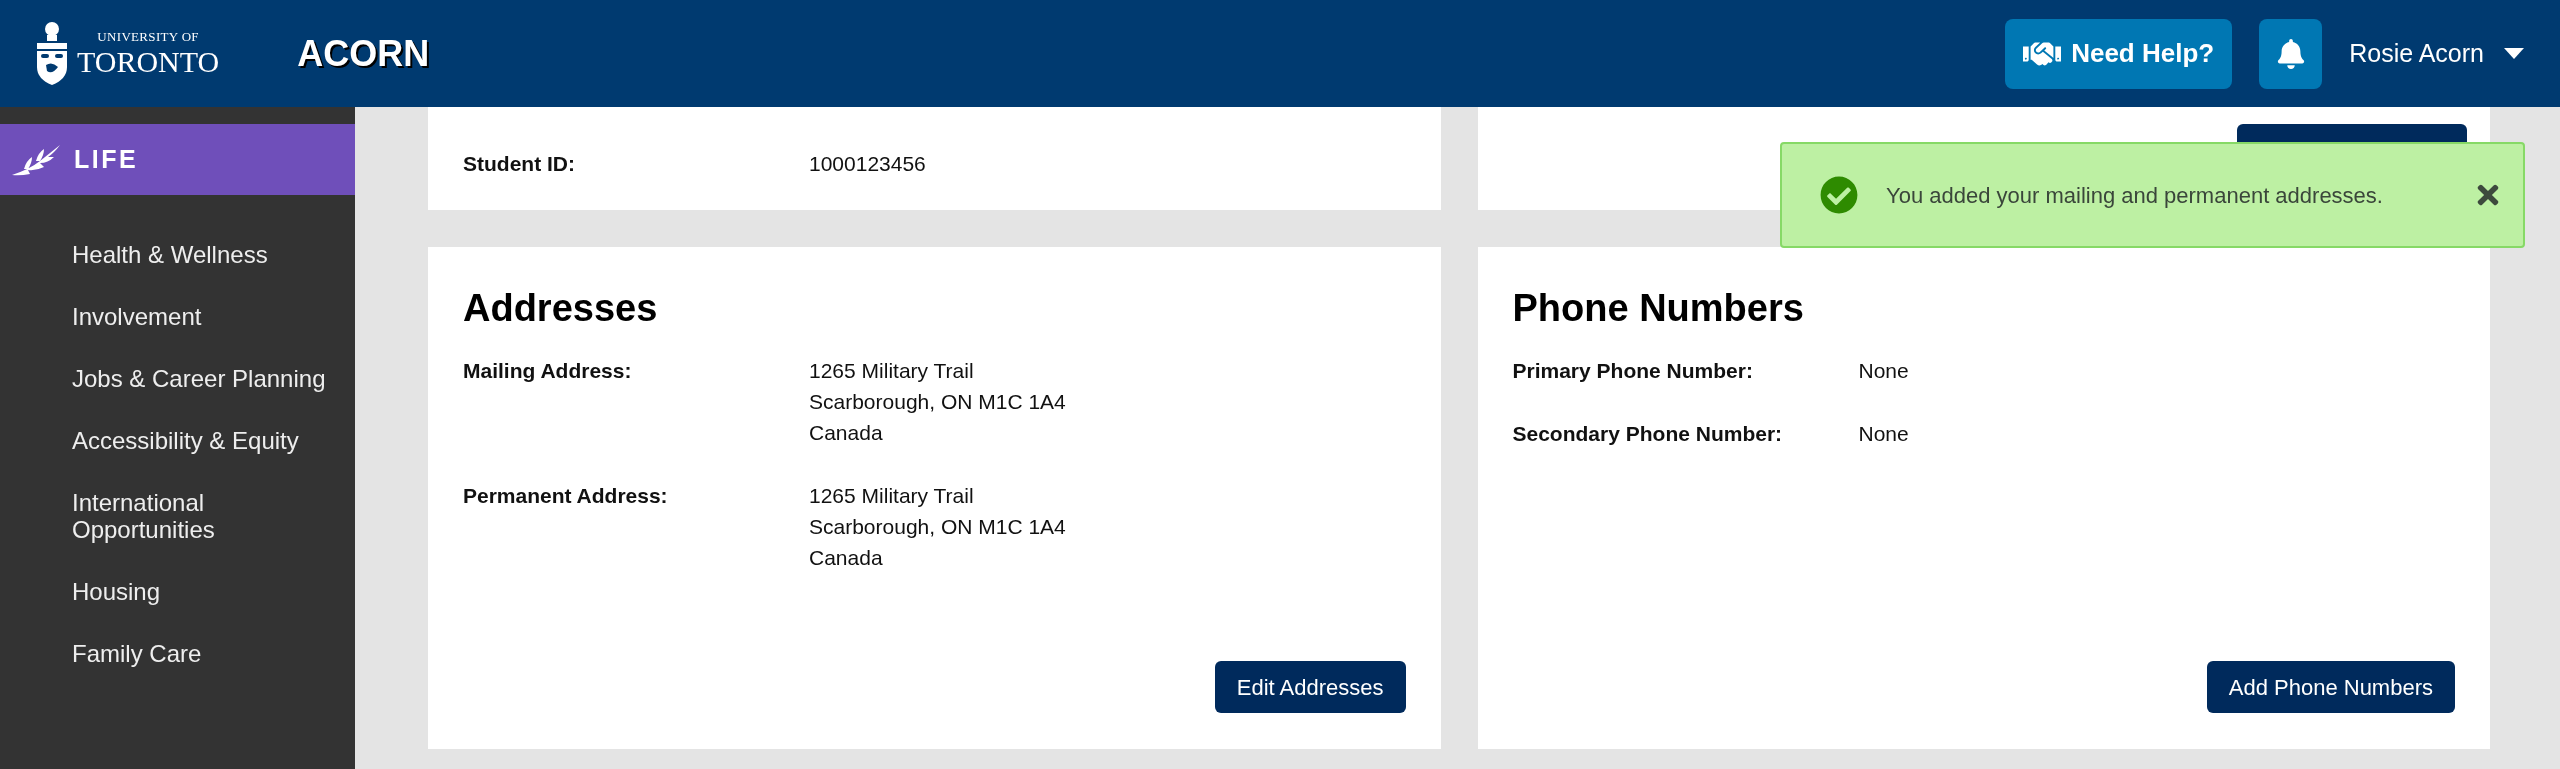 The image size is (2560, 769). What do you see at coordinates (177, 159) in the screenshot?
I see `sidebar-section: LIFE` at bounding box center [177, 159].